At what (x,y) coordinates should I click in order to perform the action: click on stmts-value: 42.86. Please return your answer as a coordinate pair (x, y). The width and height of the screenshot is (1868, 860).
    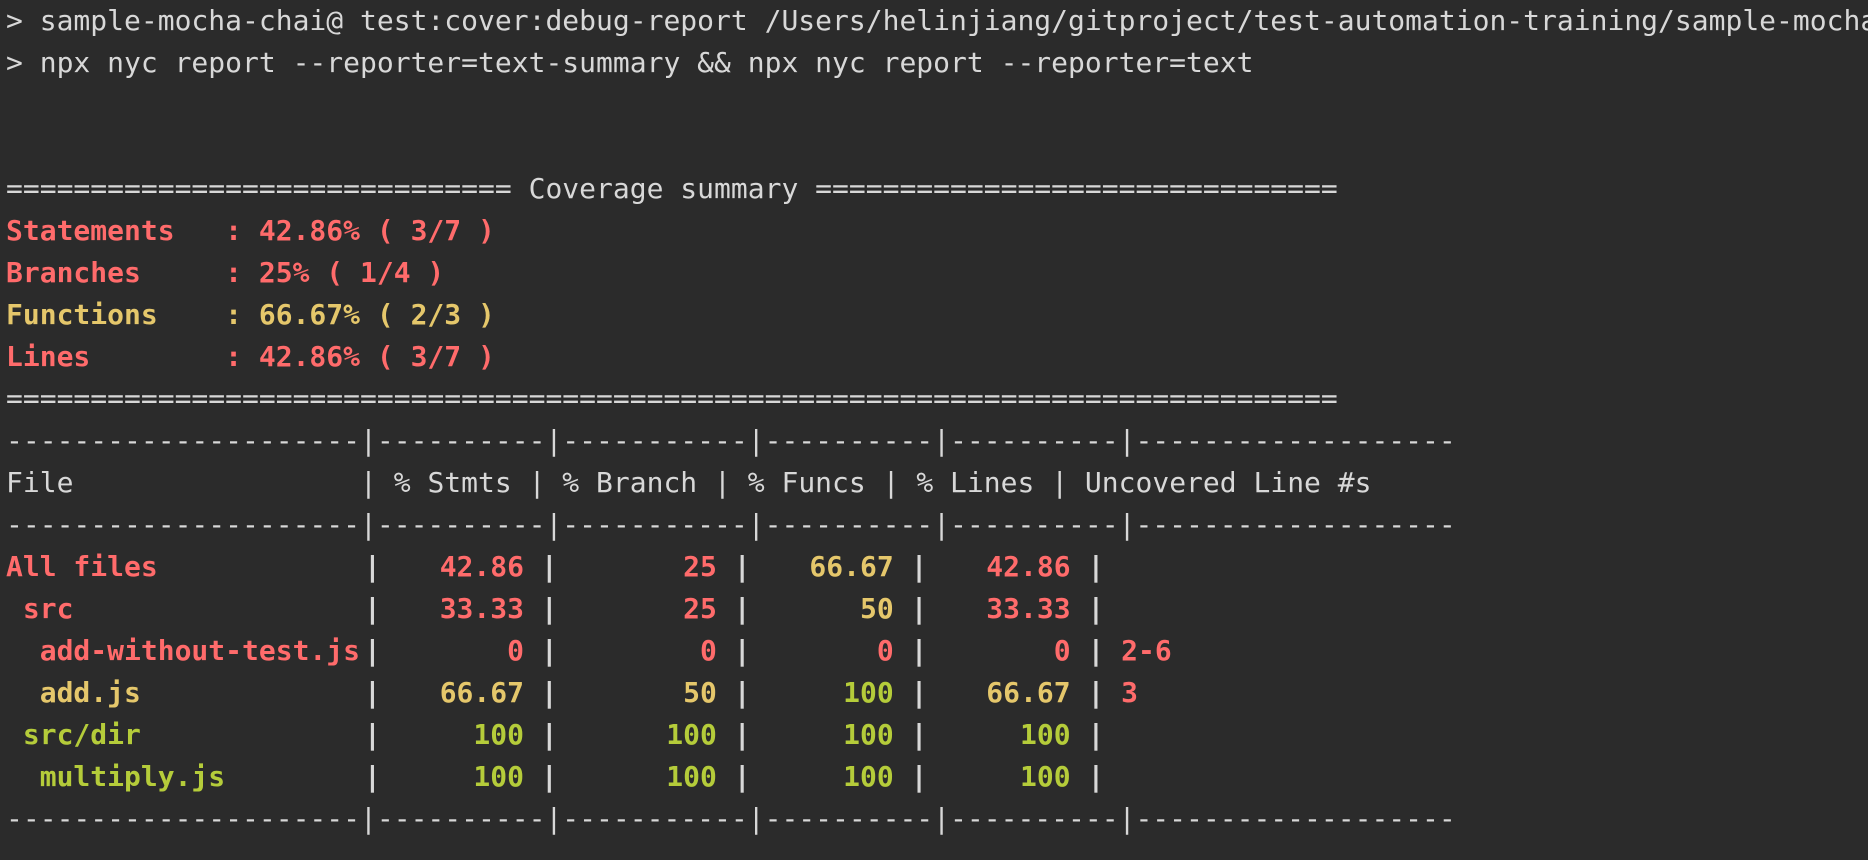
    Looking at the image, I should click on (461, 567).